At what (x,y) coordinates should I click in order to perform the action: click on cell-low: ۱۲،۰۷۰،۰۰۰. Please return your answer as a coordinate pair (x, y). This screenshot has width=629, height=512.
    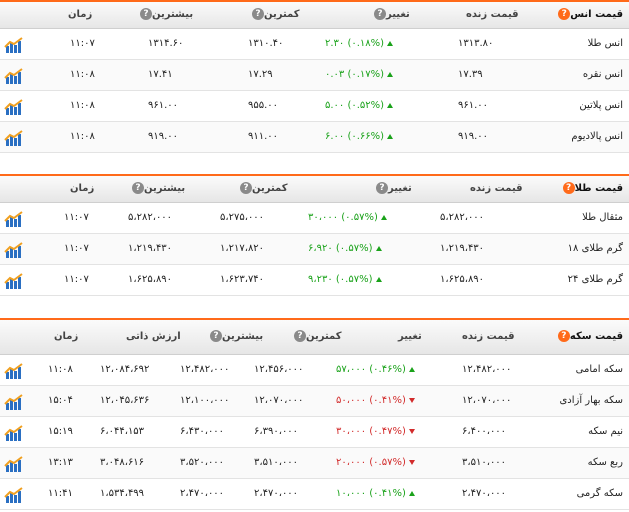
    Looking at the image, I should click on (279, 400).